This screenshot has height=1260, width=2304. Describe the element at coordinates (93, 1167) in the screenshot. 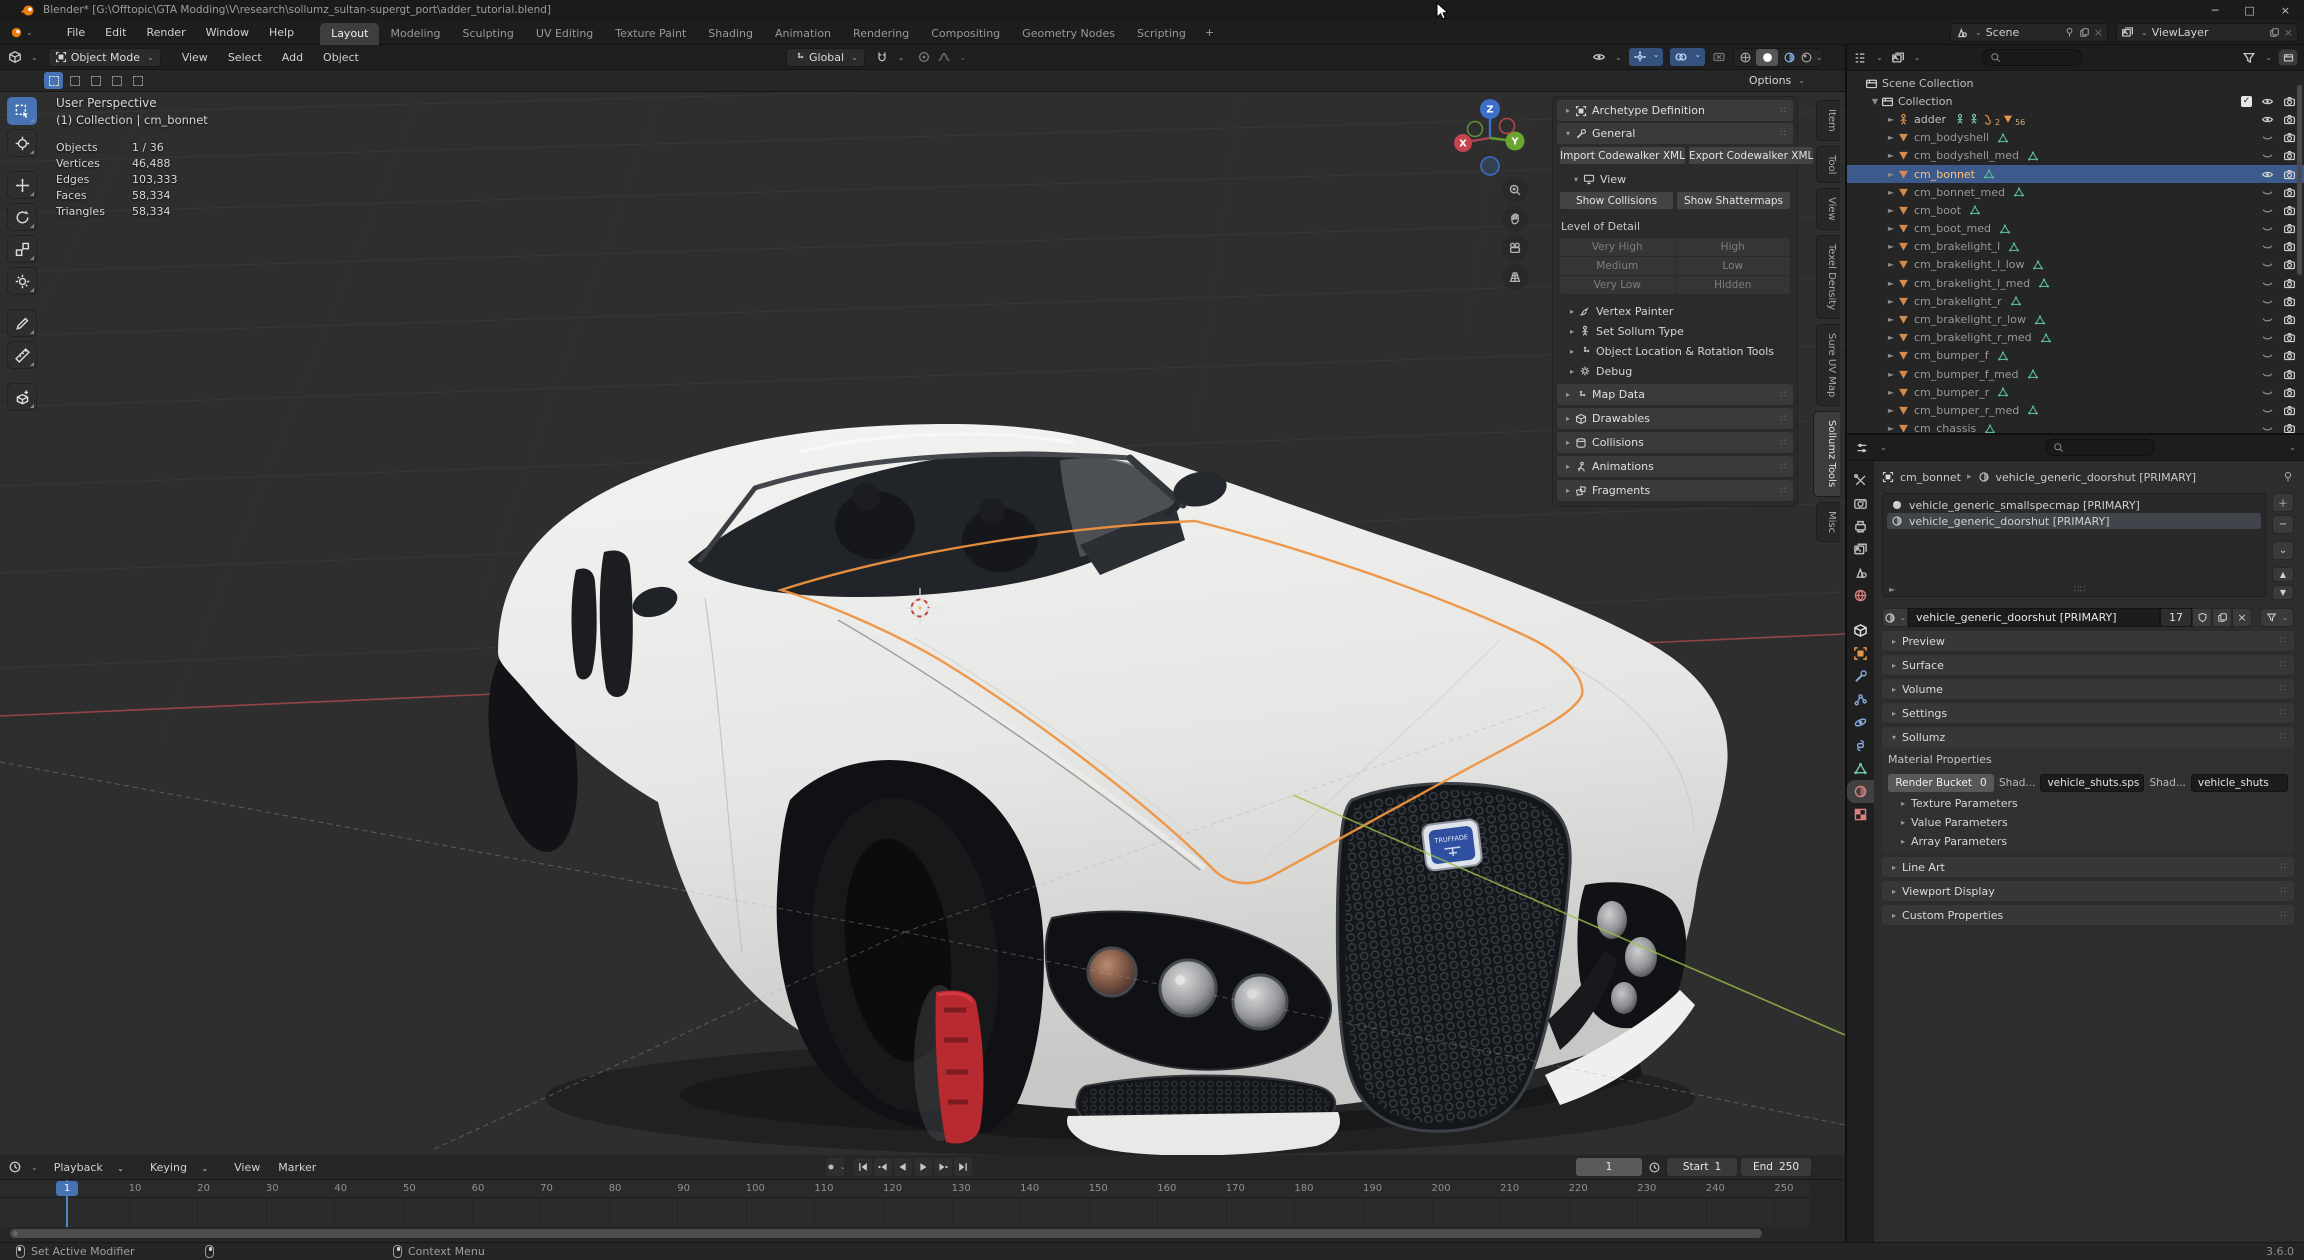

I see `timeline-menu-playback: Playback ⌄` at that location.